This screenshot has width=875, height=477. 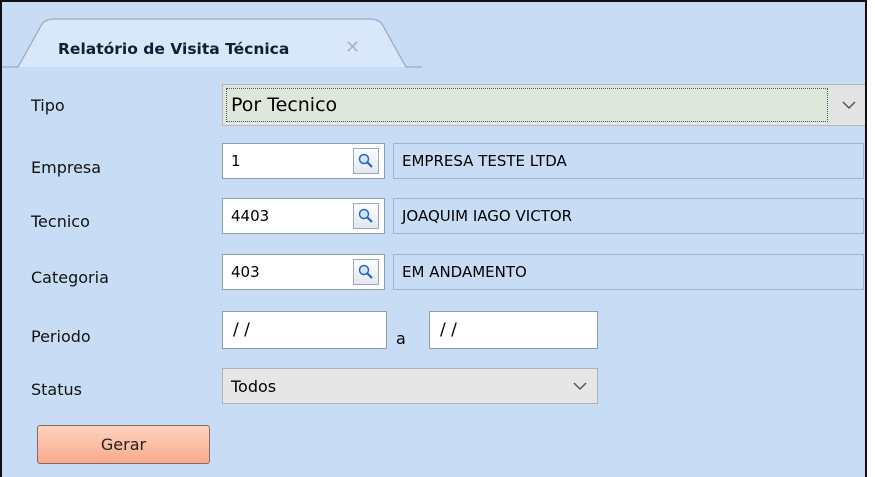 I want to click on tipo-select: Por Tecnico, so click(x=543, y=105).